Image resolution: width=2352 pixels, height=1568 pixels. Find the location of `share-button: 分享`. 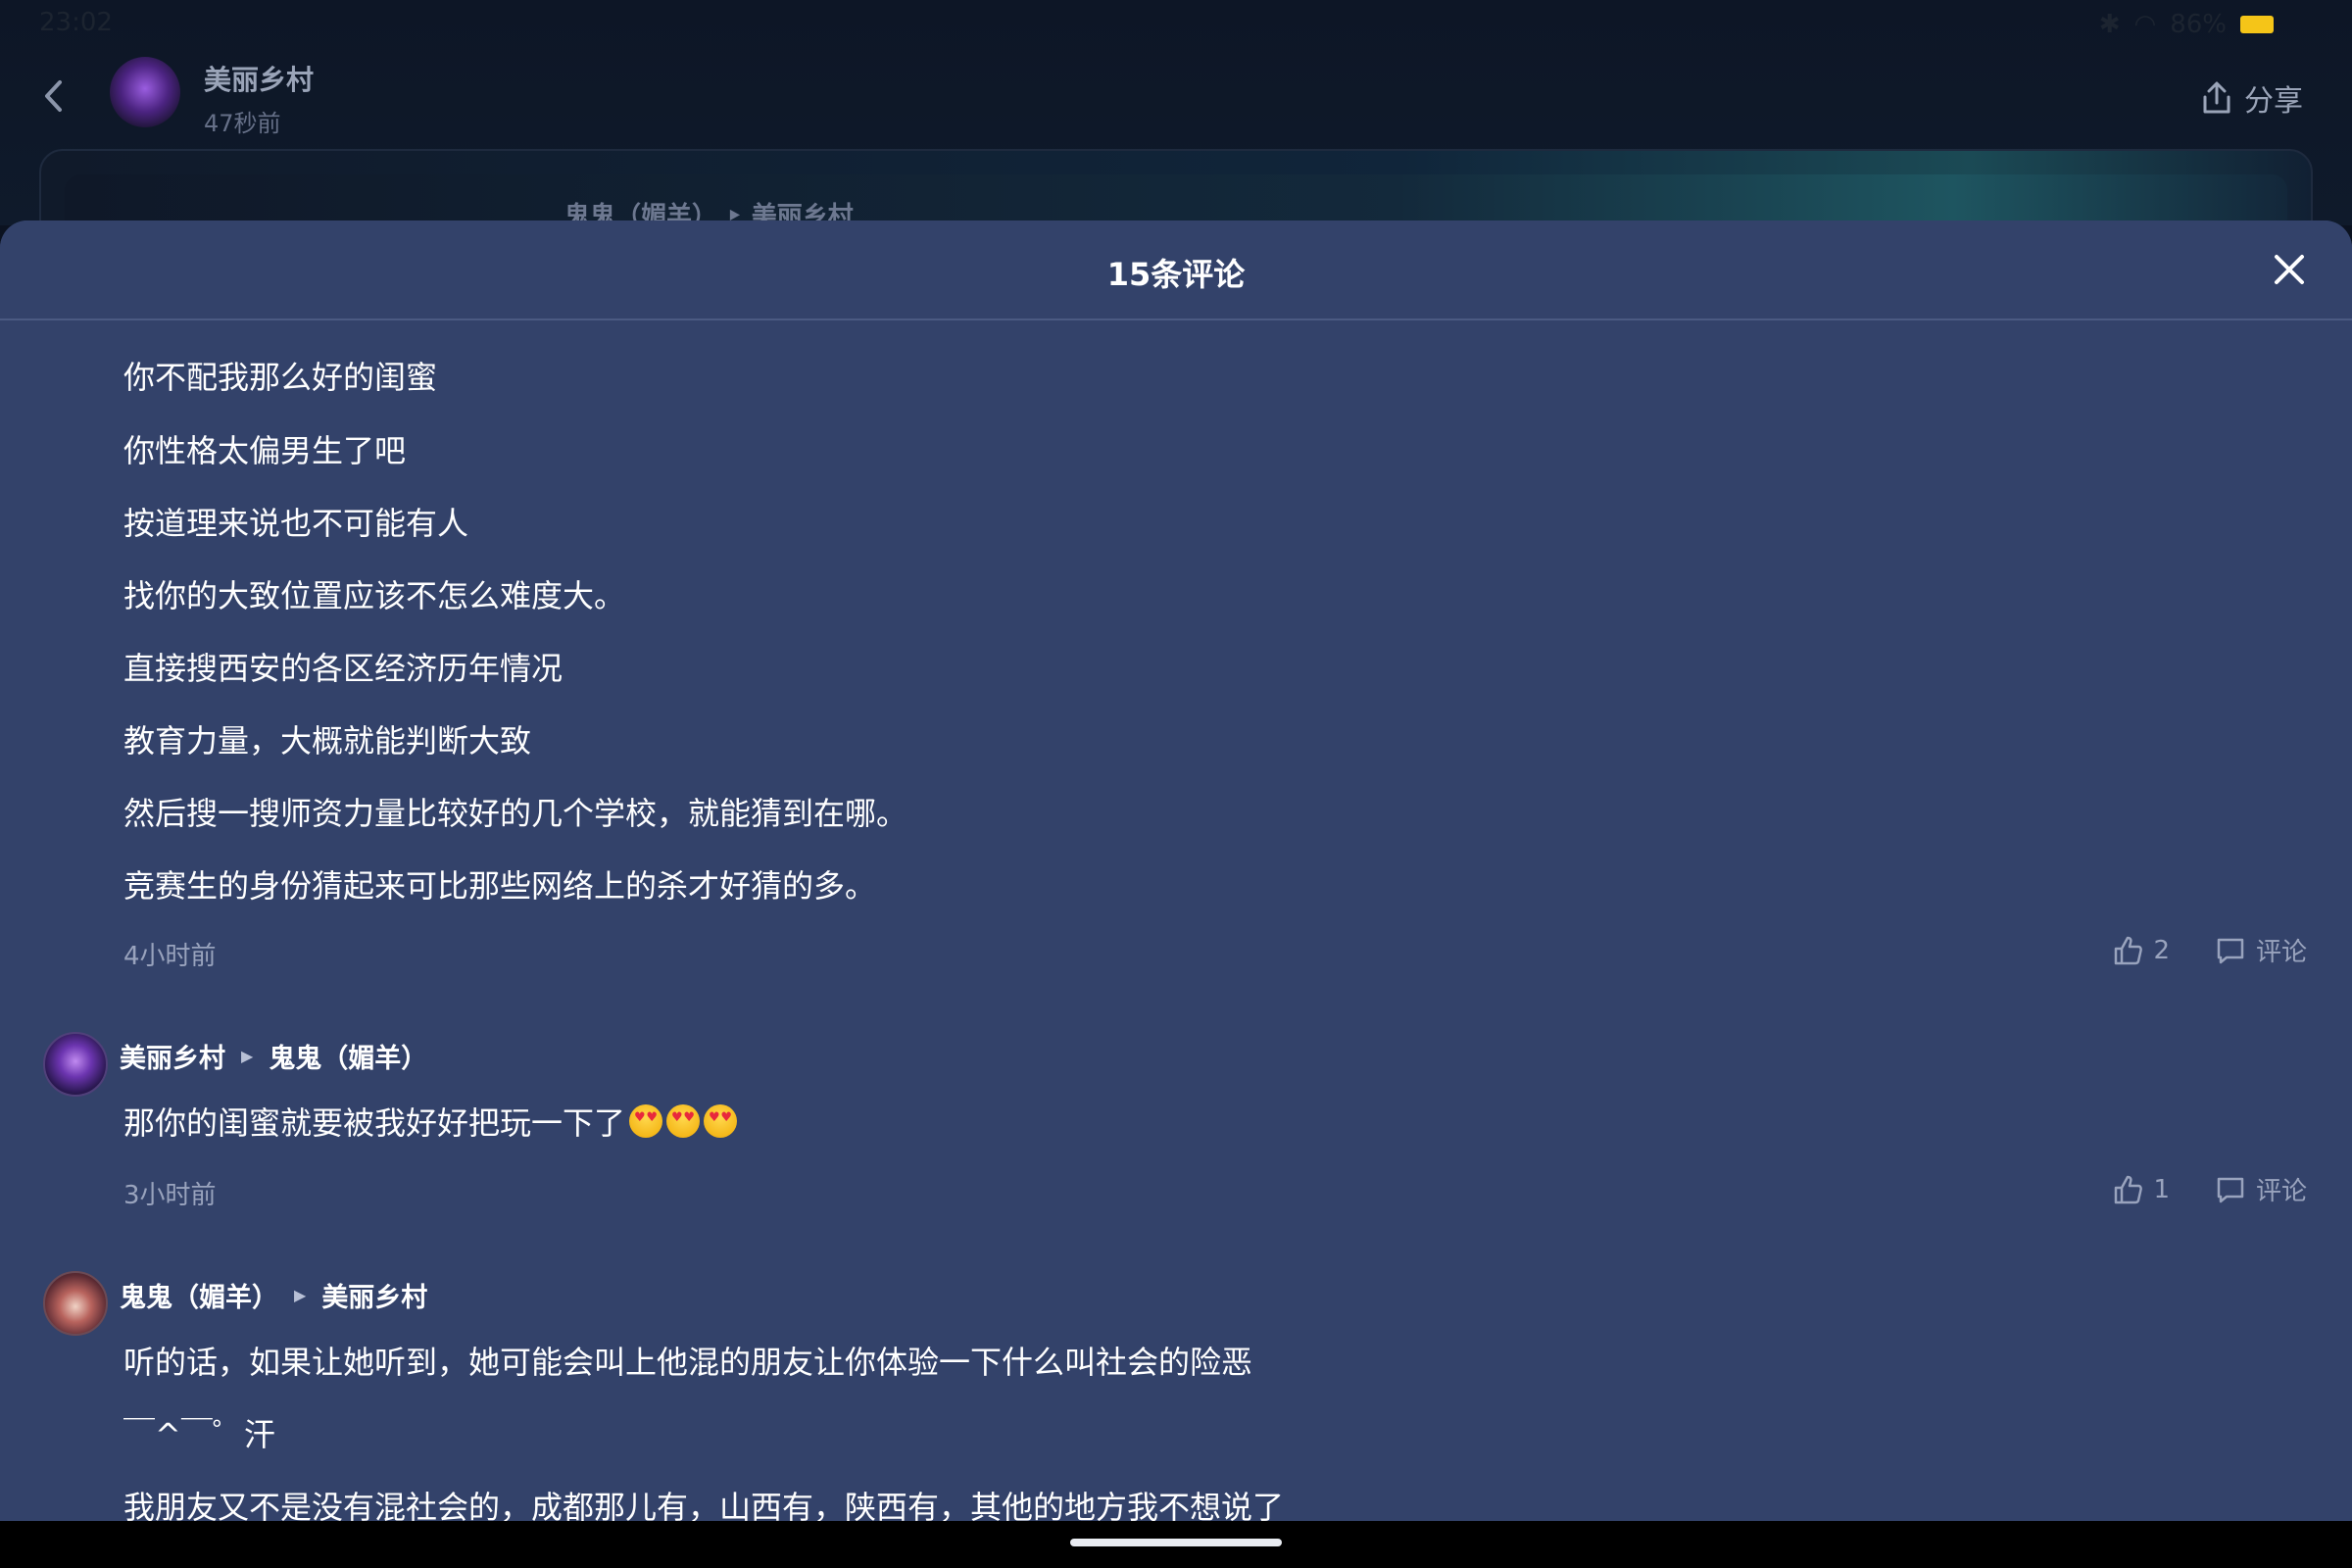

share-button: 分享 is located at coordinates (2252, 98).